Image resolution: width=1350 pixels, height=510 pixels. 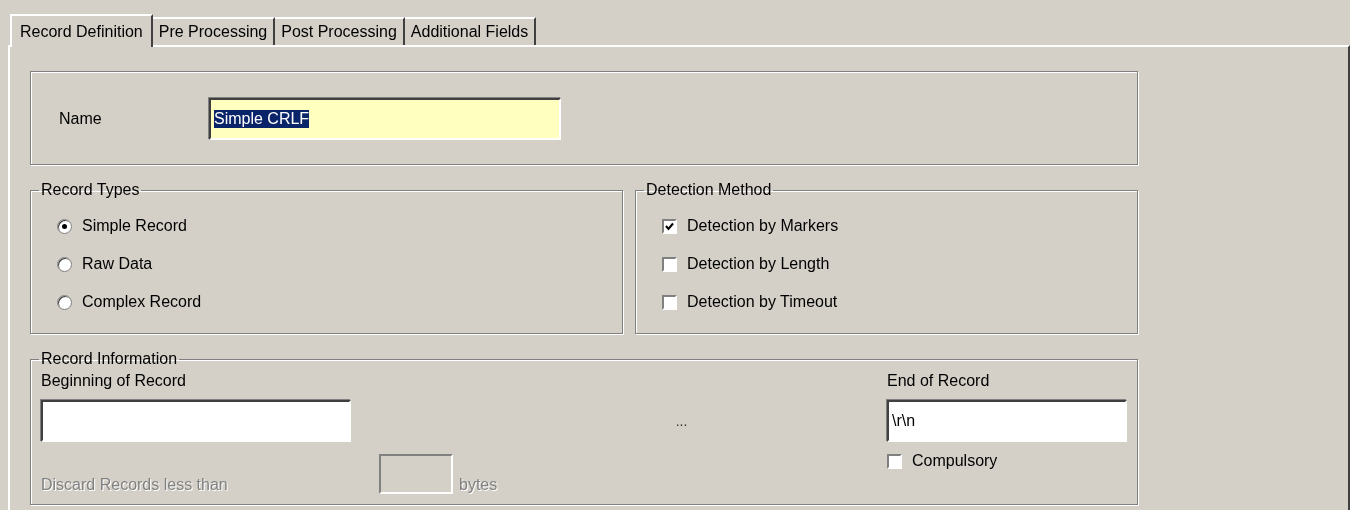 What do you see at coordinates (470, 31) in the screenshot?
I see `tab: Additional Fields` at bounding box center [470, 31].